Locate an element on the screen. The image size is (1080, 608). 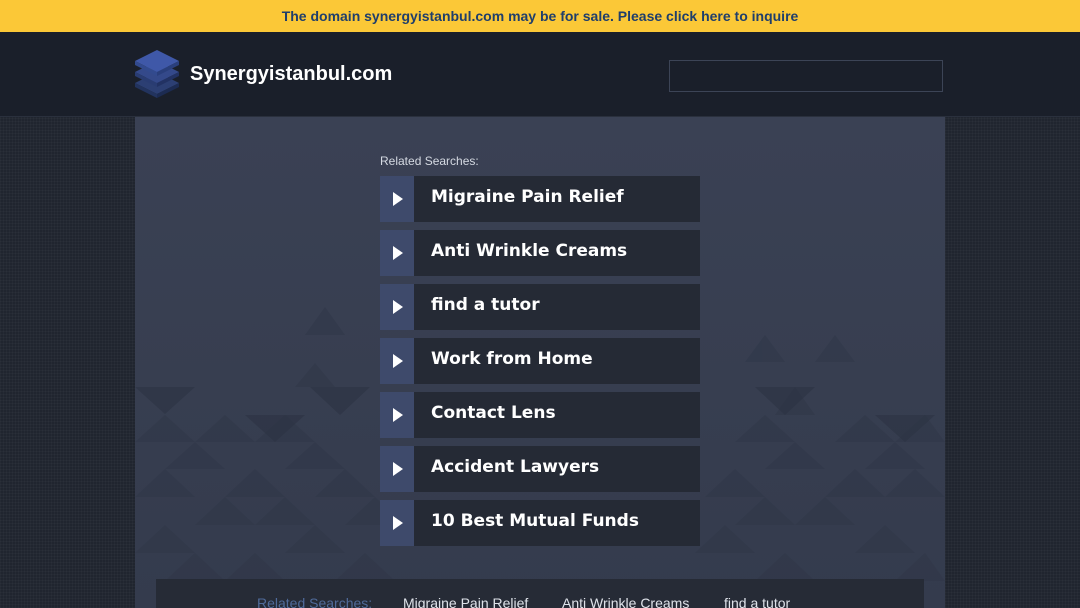
footer-link-migraine-pain-relief: Migraine Pain Relief is located at coordinates (465, 601).